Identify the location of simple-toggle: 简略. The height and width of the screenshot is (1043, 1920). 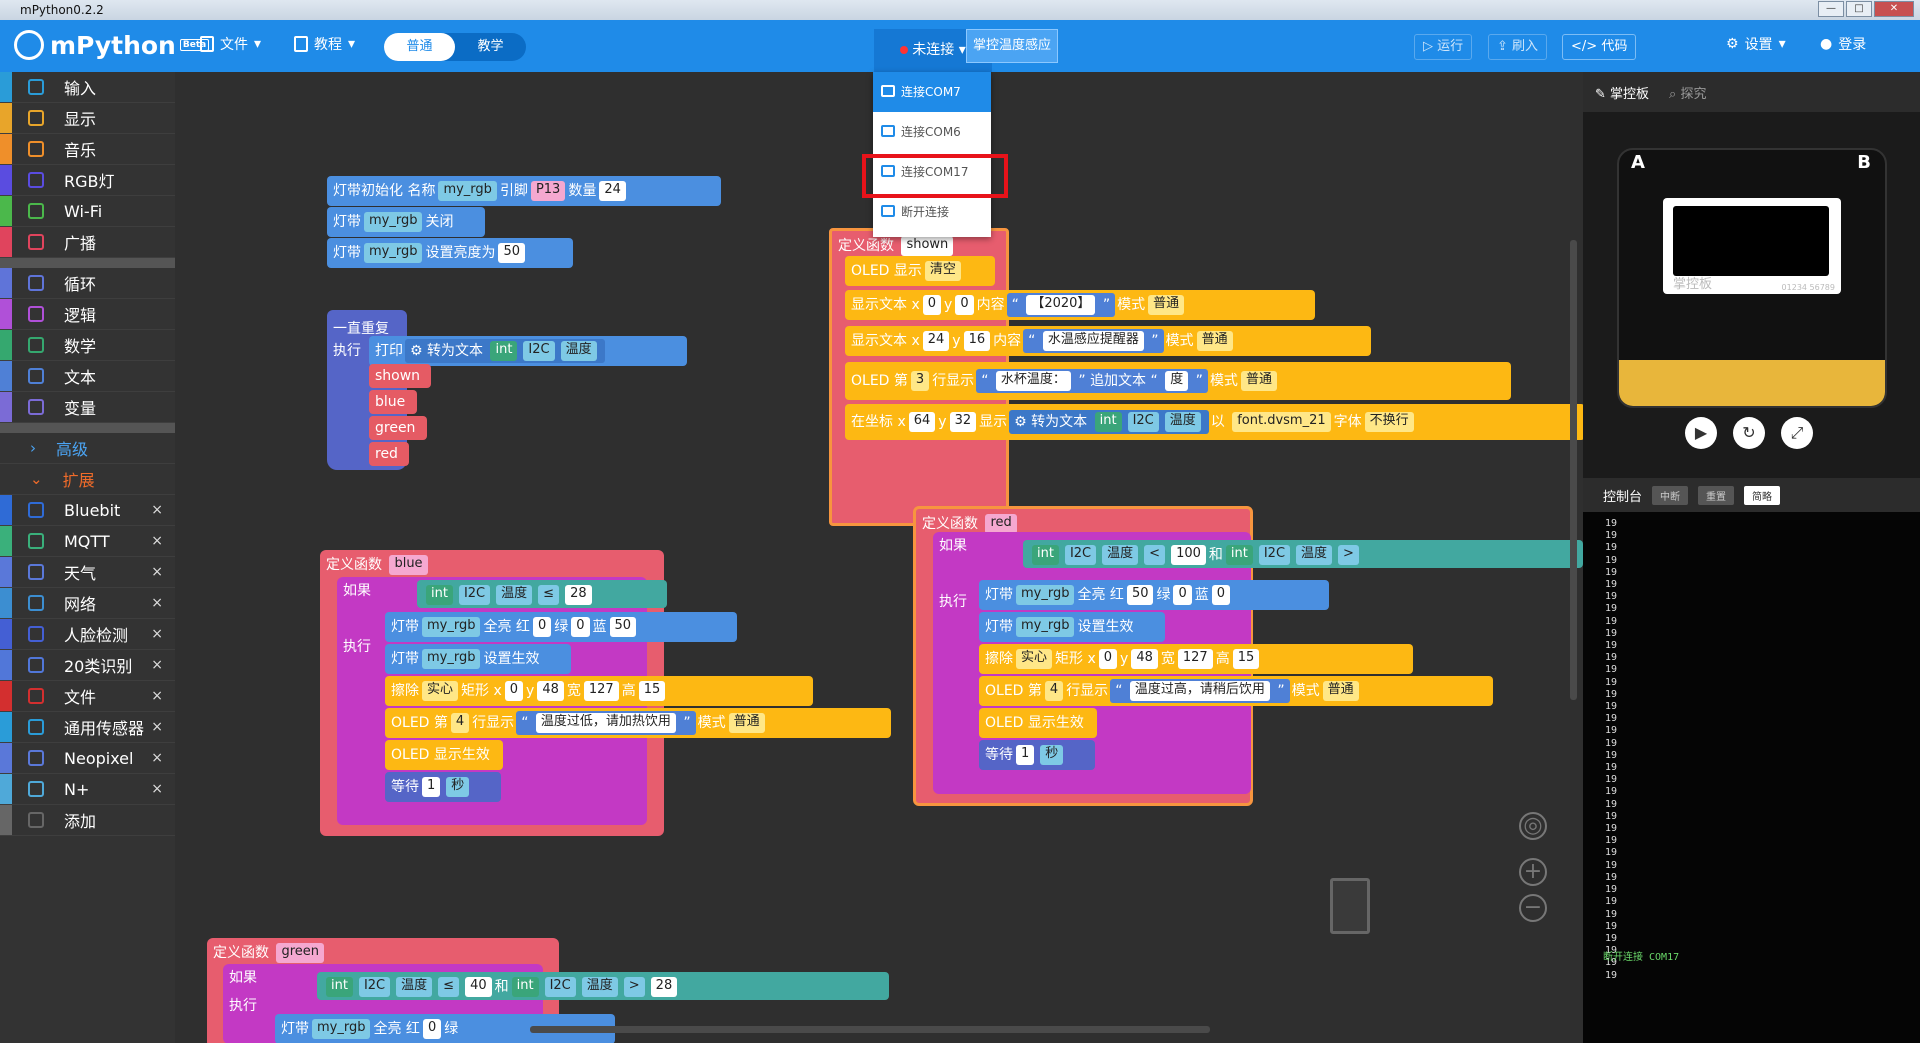
(1762, 495).